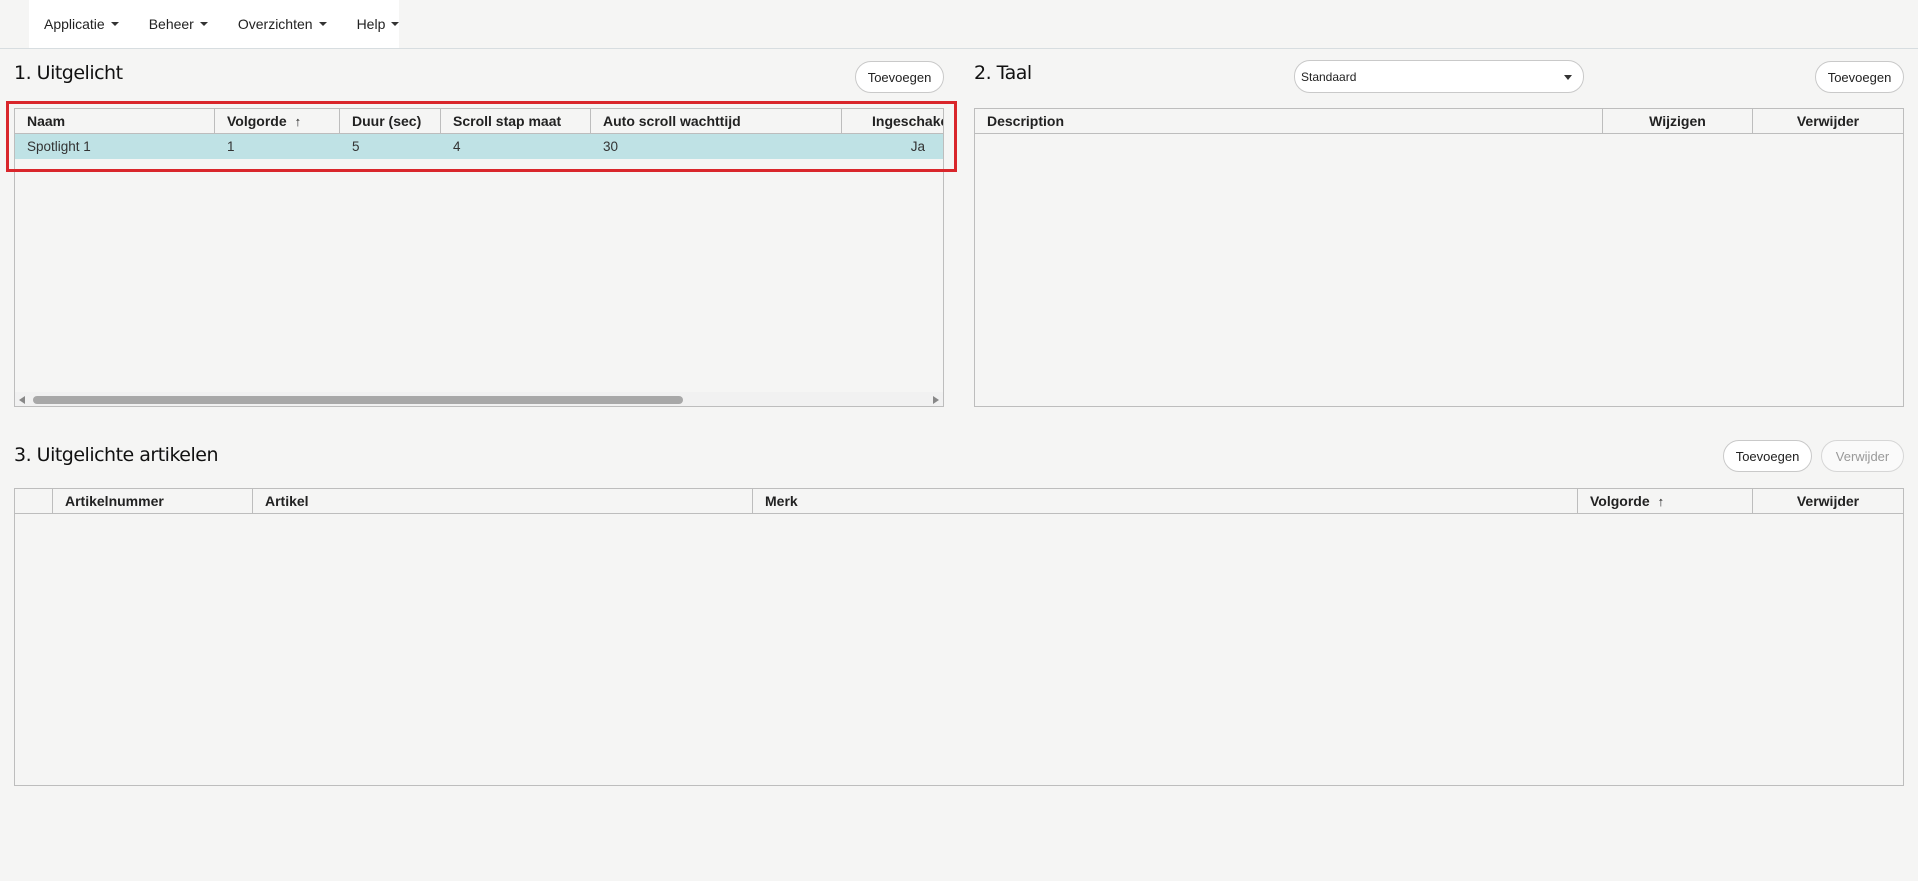 This screenshot has width=1918, height=881. Describe the element at coordinates (153, 501) in the screenshot. I see `col-header-artikelnummer: Artikelnummer` at that location.